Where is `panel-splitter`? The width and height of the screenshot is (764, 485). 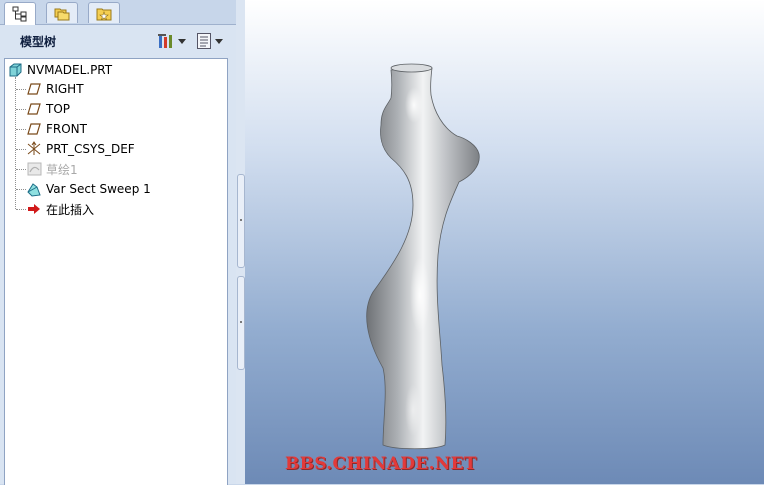 panel-splitter is located at coordinates (240, 242).